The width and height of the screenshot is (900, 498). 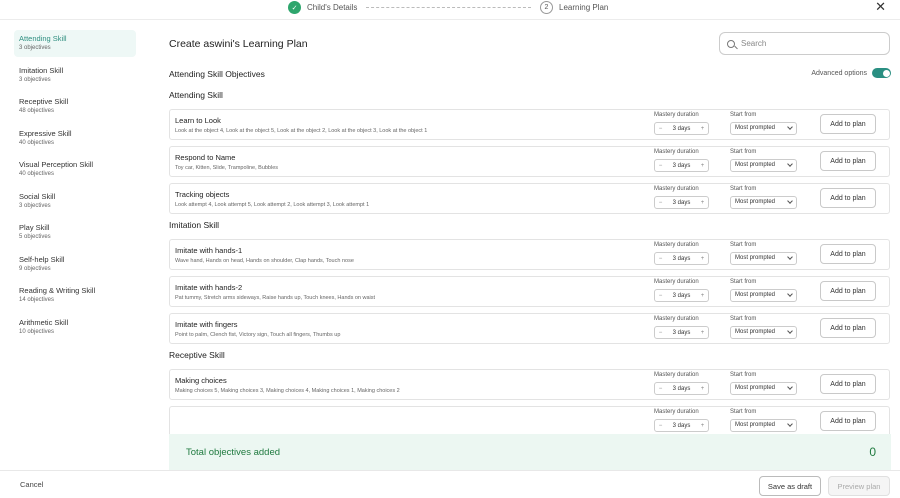 I want to click on total-bar: Total objectives added 0, so click(x=530, y=452).